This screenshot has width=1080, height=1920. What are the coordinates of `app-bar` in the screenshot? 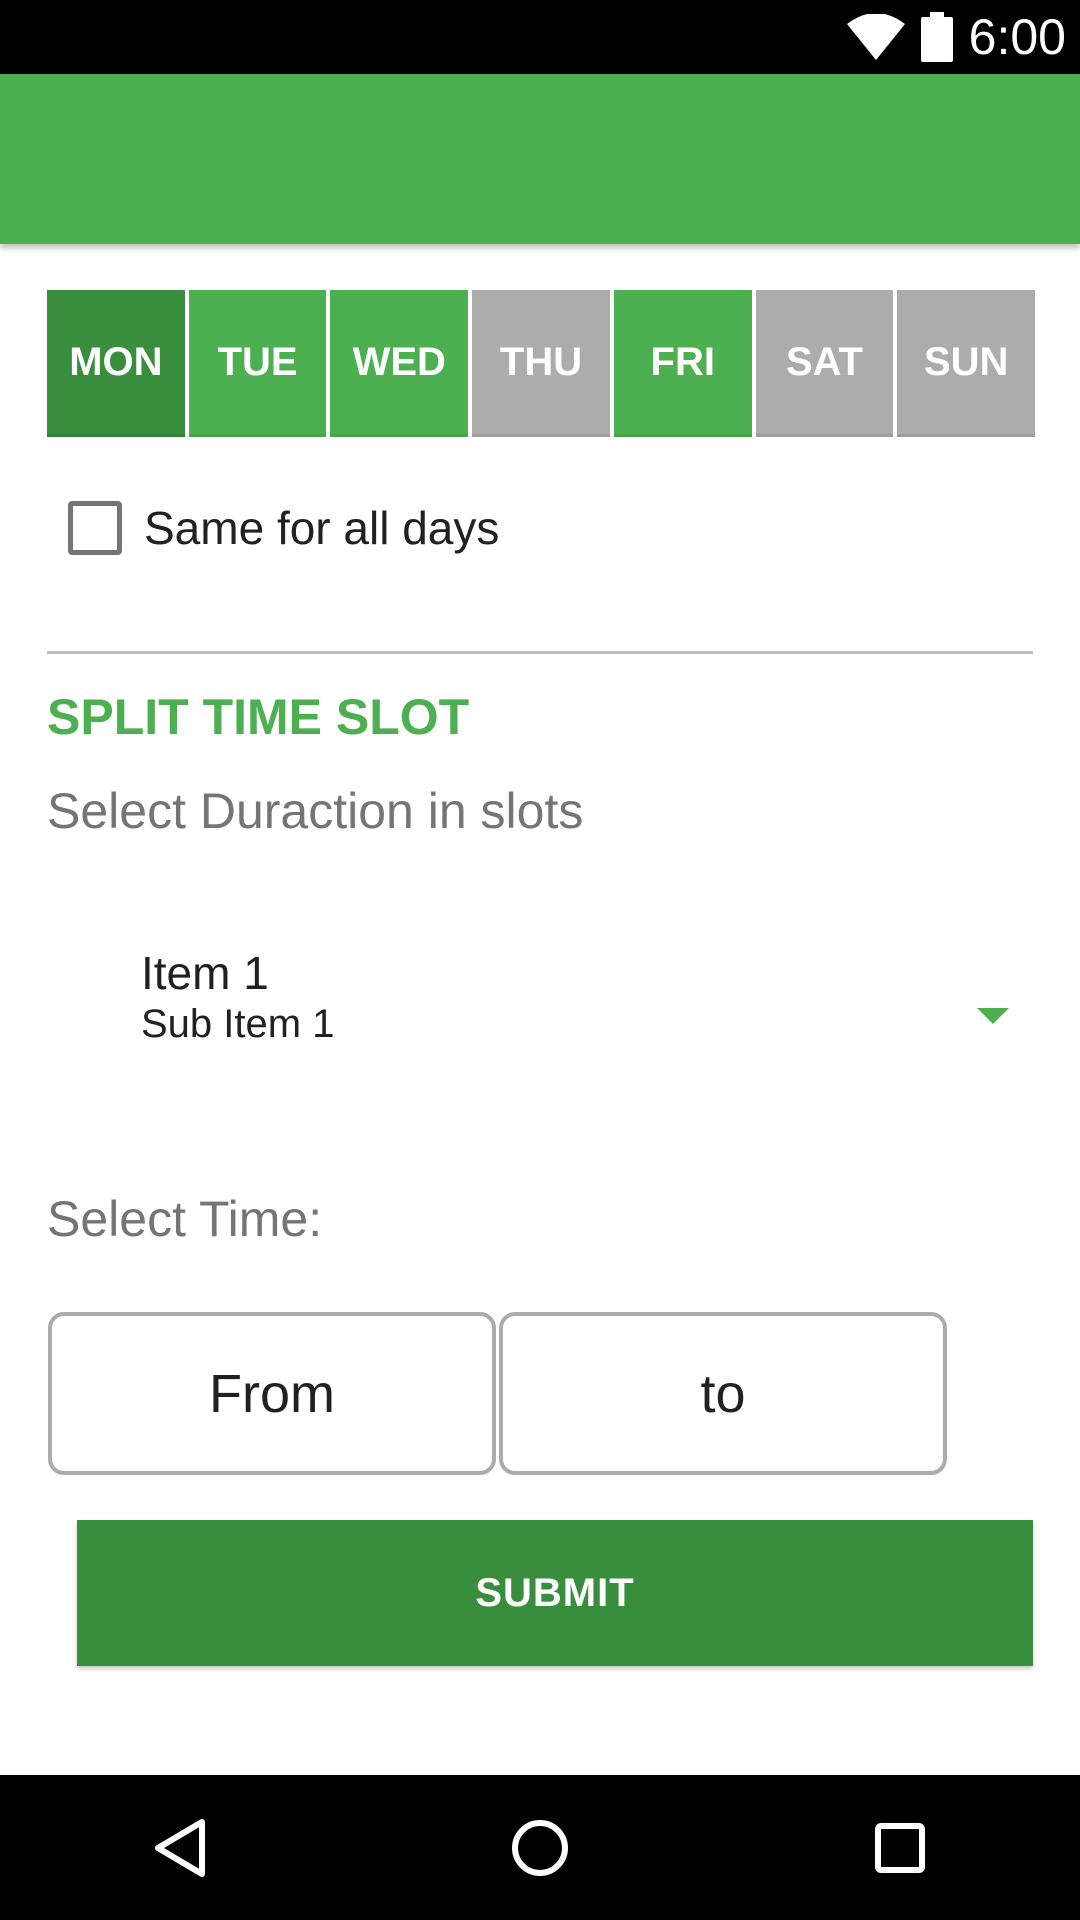 It's located at (540, 159).